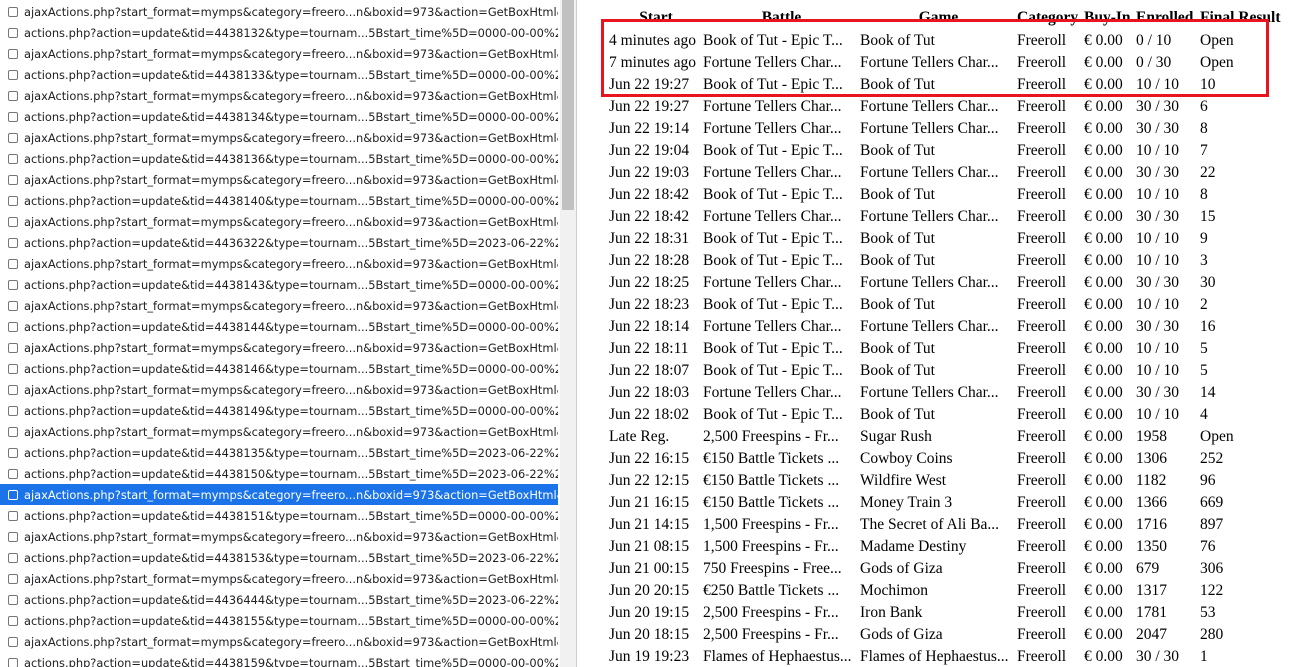 This screenshot has width=1313, height=667. Describe the element at coordinates (894, 590) in the screenshot. I see `cell-game: Mochimon` at that location.